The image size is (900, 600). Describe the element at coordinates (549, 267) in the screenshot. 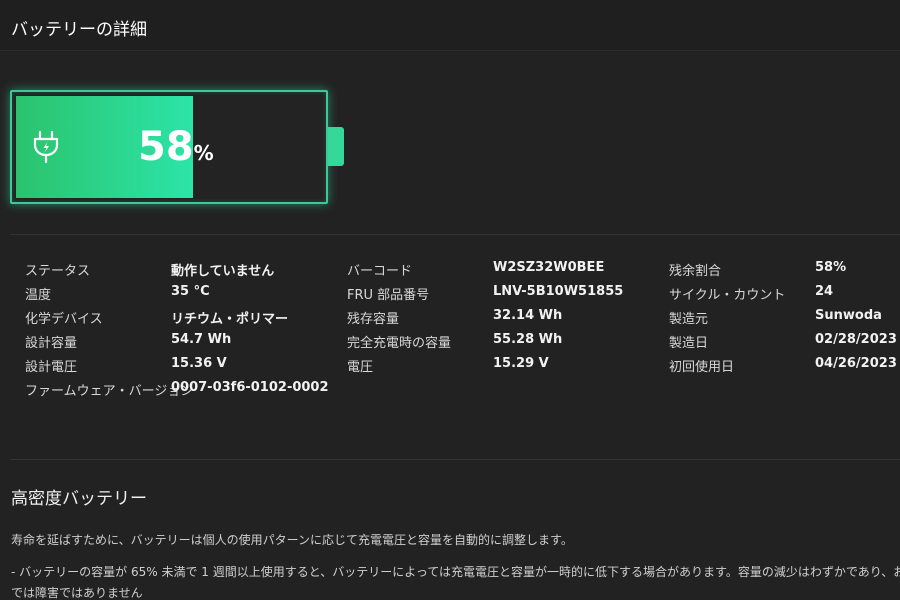

I see `detail-value: W2SZ32W0BEE` at that location.